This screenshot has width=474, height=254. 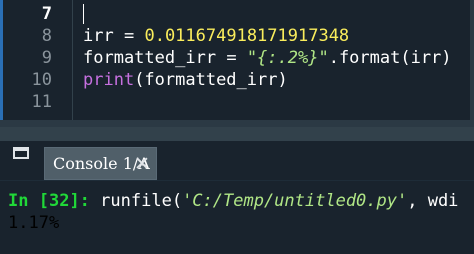 I want to click on builtin-function: print, so click(x=109, y=80).